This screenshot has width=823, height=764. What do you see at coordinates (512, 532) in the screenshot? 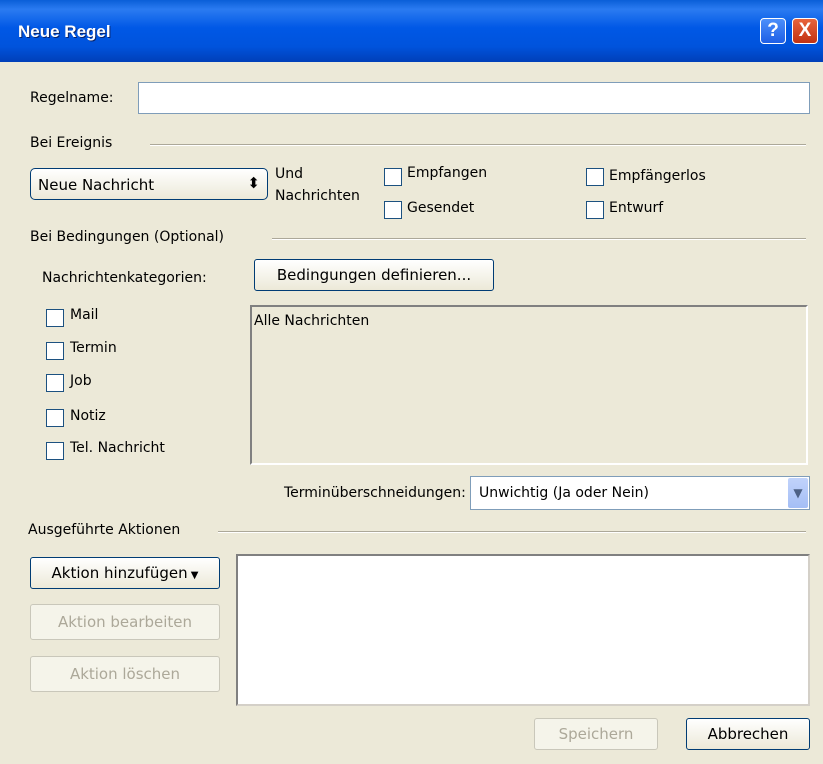
I see `actions-section-divider` at bounding box center [512, 532].